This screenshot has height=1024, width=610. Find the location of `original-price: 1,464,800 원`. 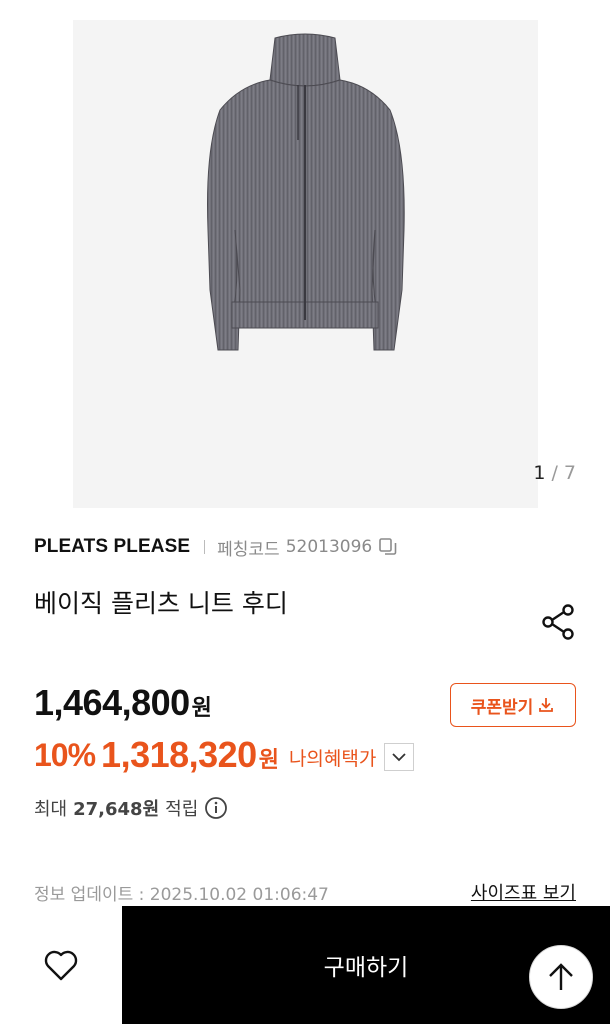

original-price: 1,464,800 원 is located at coordinates (123, 703).